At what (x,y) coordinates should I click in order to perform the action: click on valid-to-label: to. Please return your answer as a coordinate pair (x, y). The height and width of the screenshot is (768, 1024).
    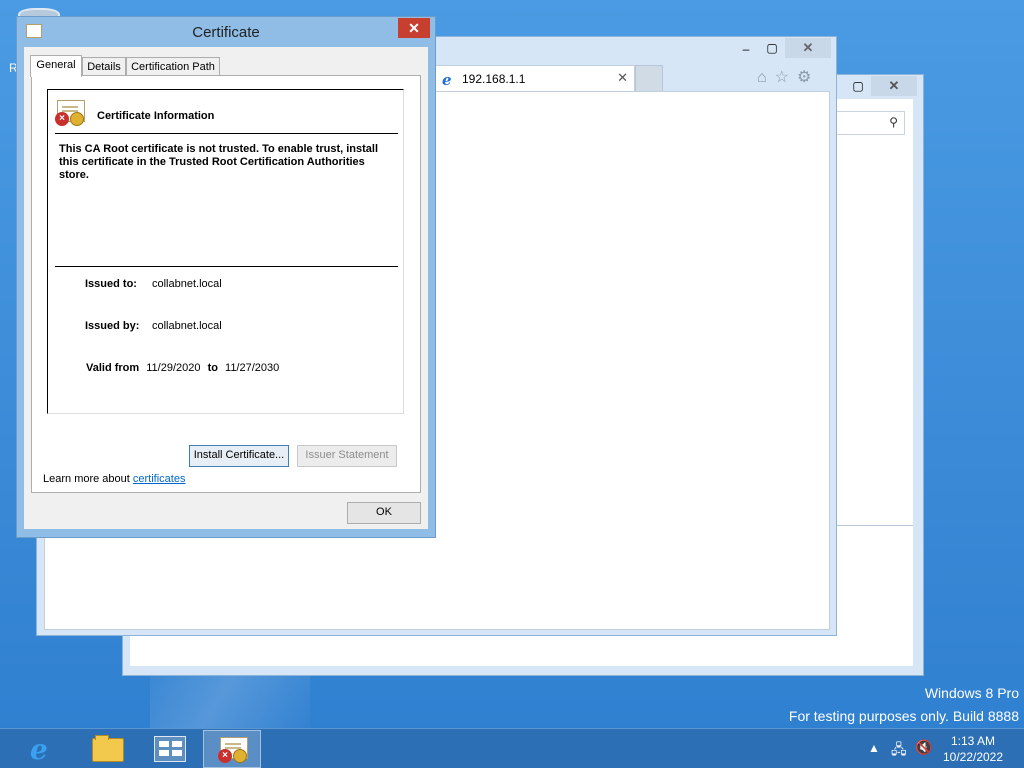
    Looking at the image, I should click on (212, 368).